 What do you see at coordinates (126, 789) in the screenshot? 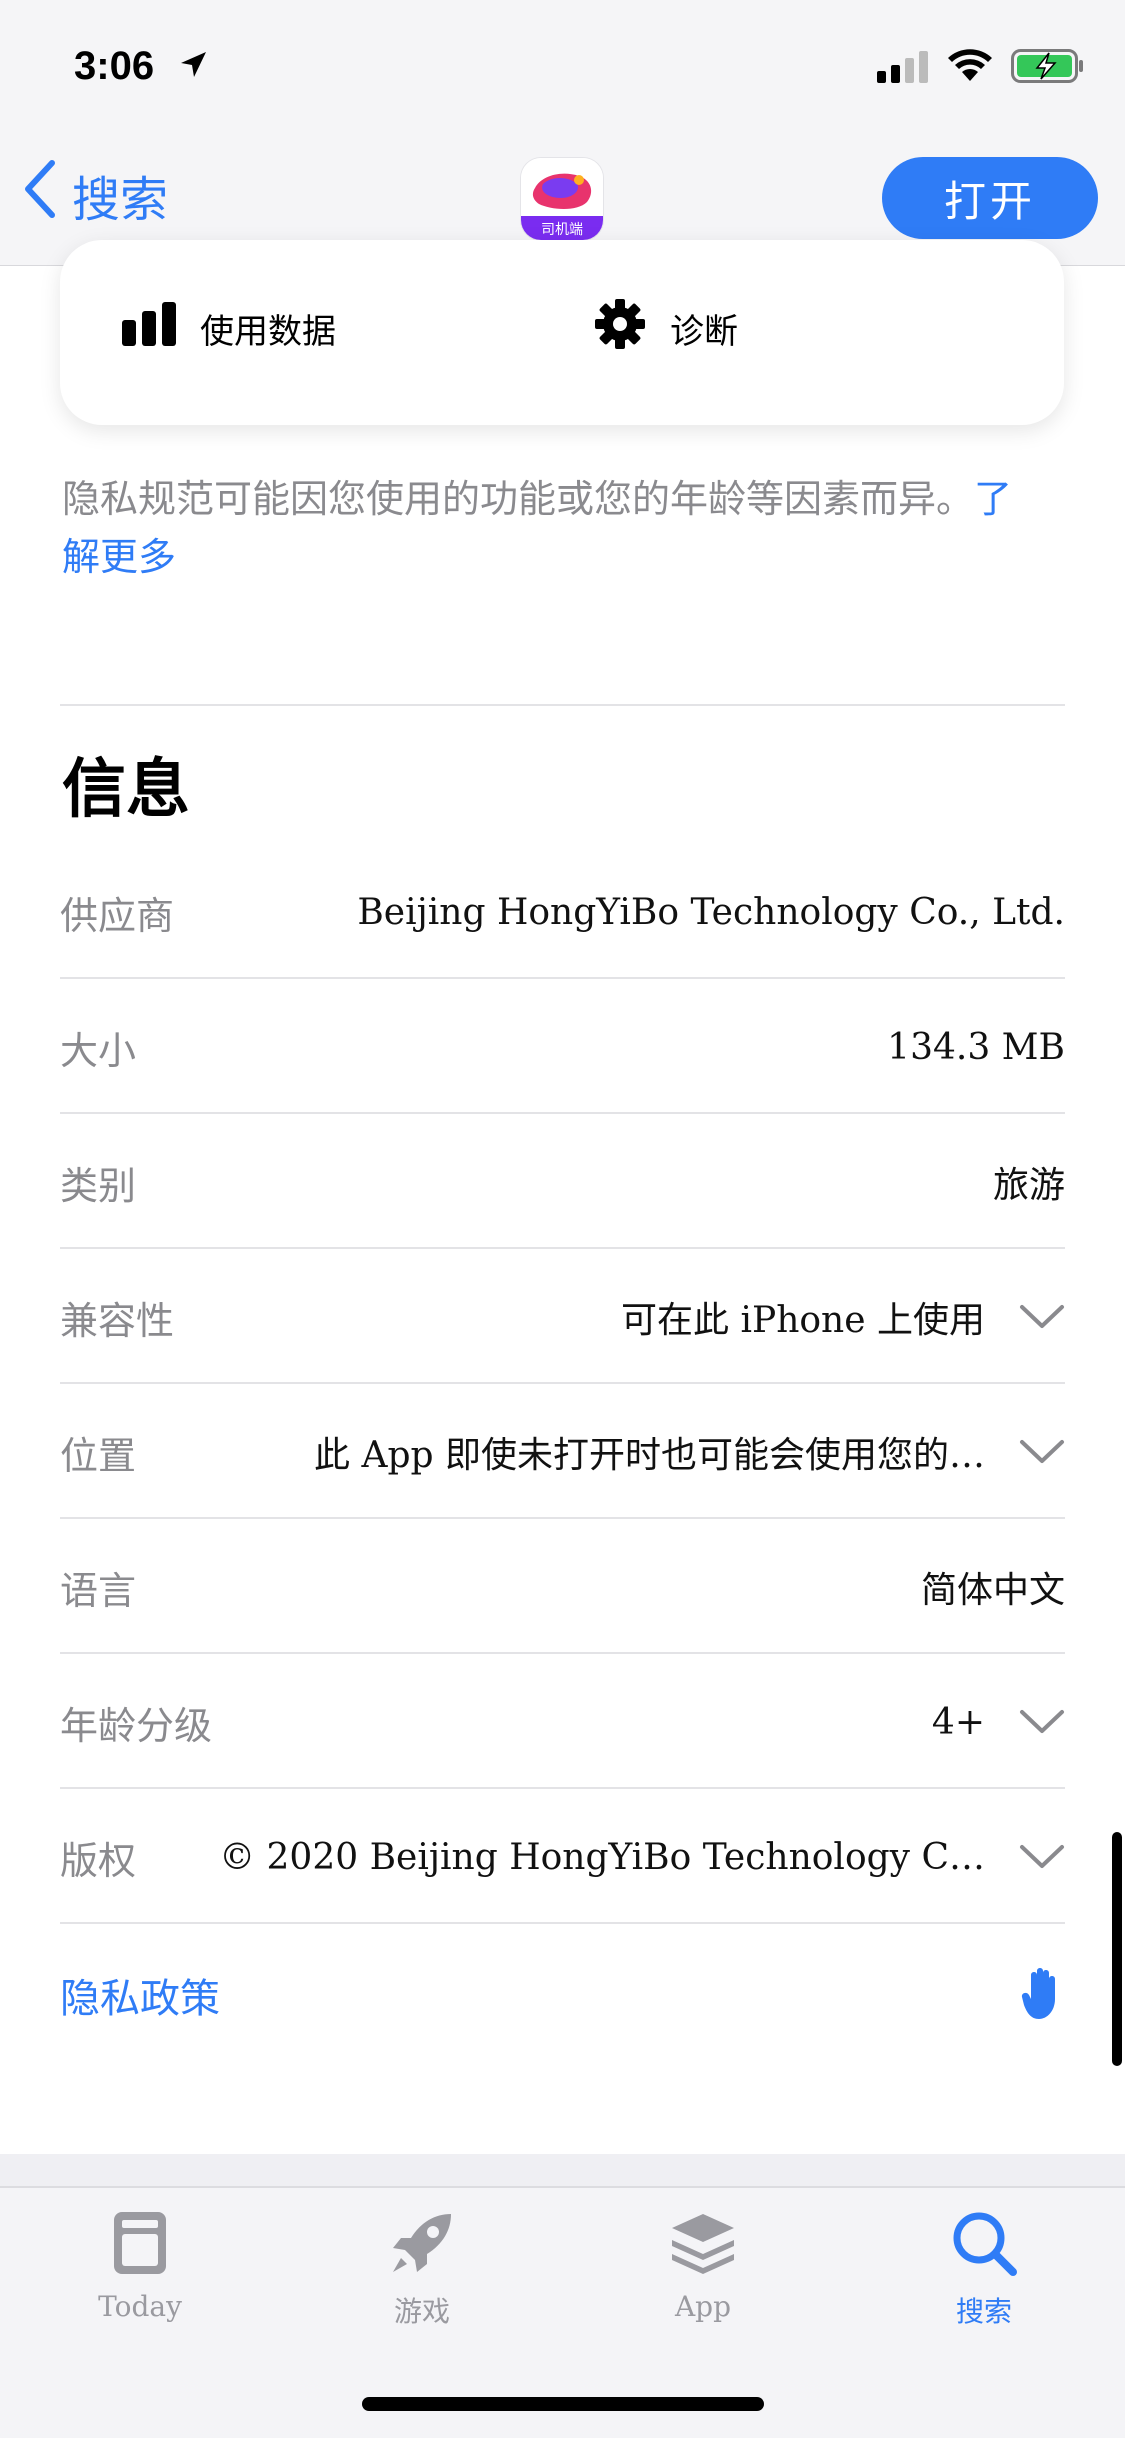
I see `info-section-title: 信息` at bounding box center [126, 789].